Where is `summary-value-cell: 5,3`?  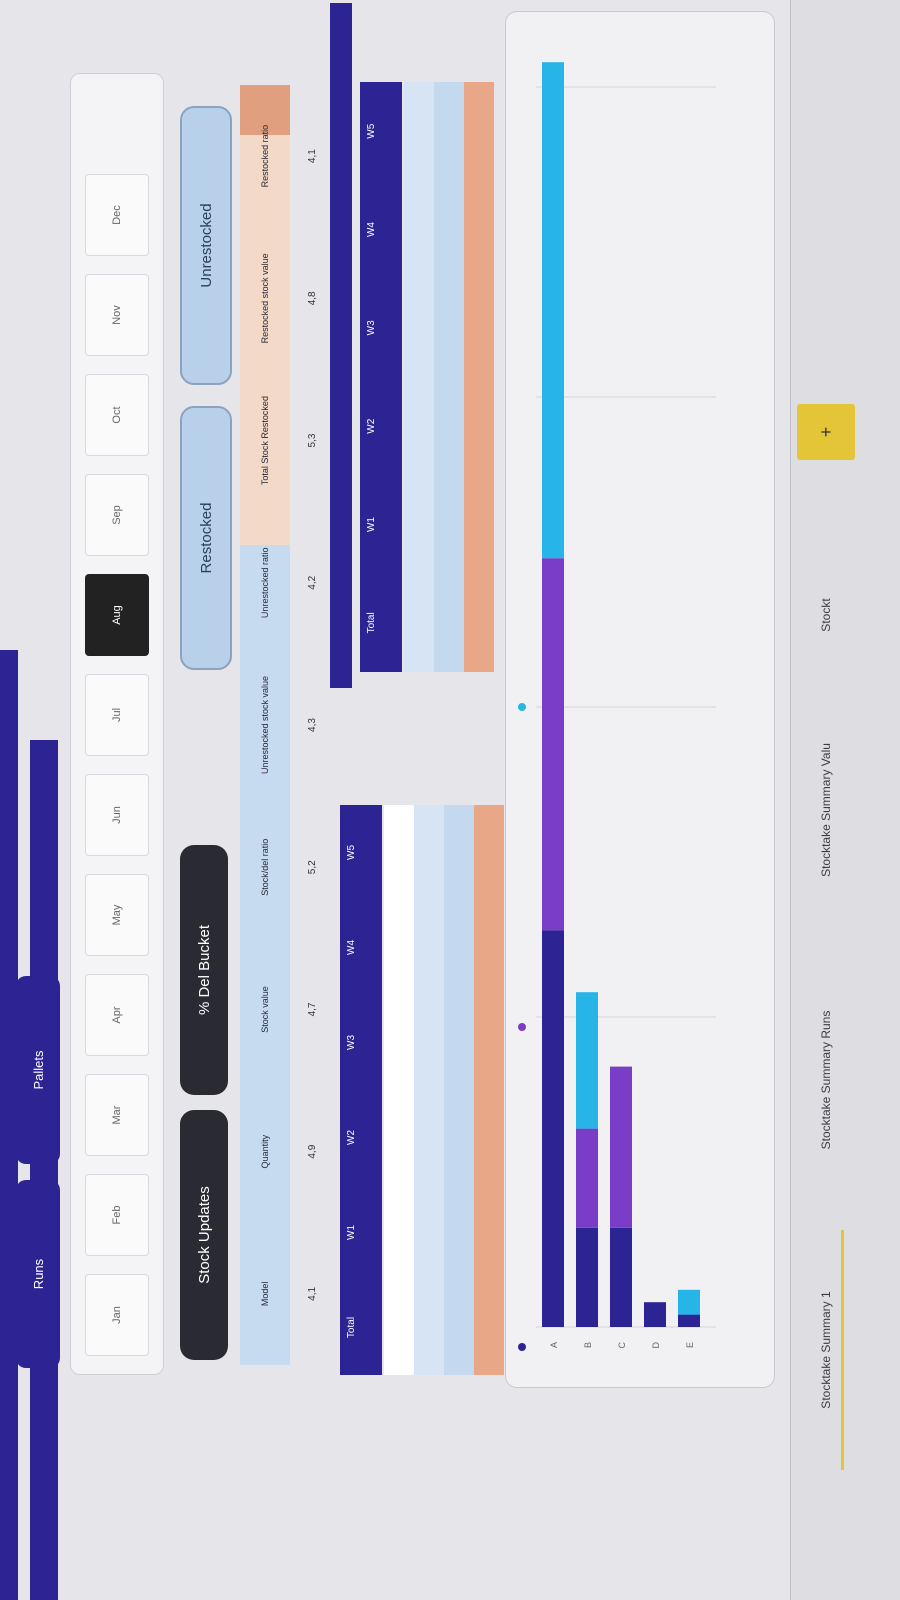 summary-value-cell: 5,3 is located at coordinates (312, 440).